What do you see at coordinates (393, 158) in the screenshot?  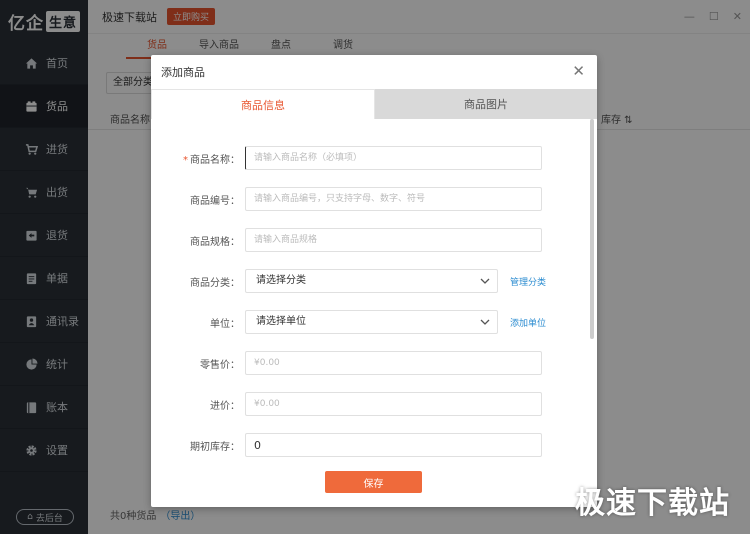 I see `goods-name-input` at bounding box center [393, 158].